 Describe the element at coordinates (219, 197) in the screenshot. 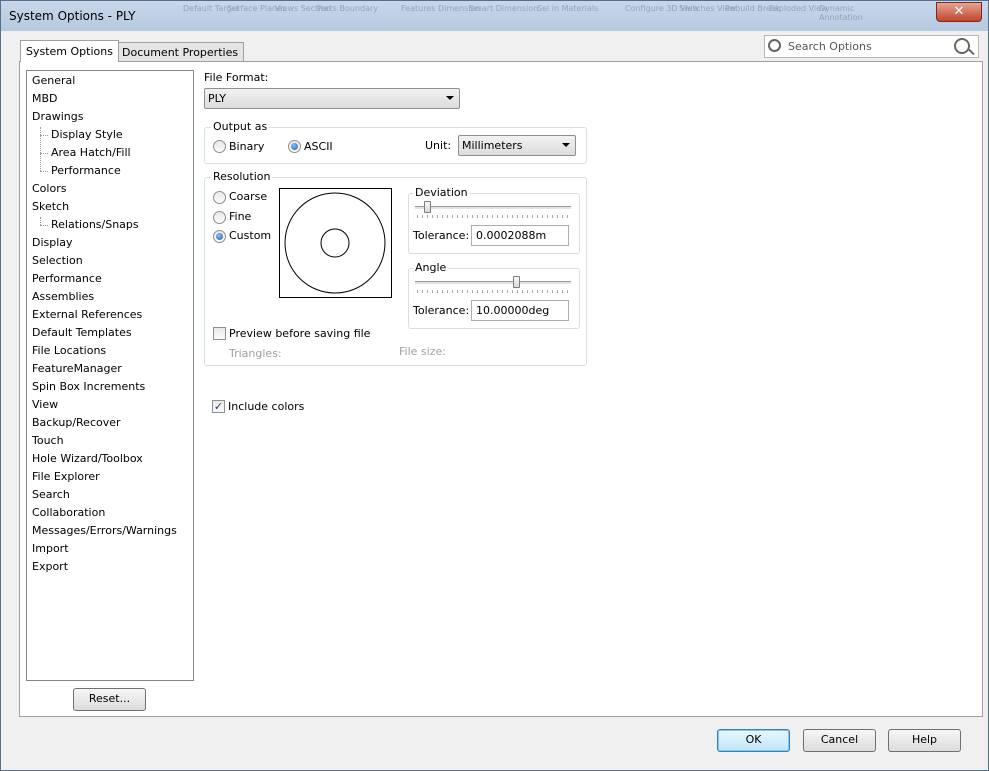

I see `coarse-radio` at that location.